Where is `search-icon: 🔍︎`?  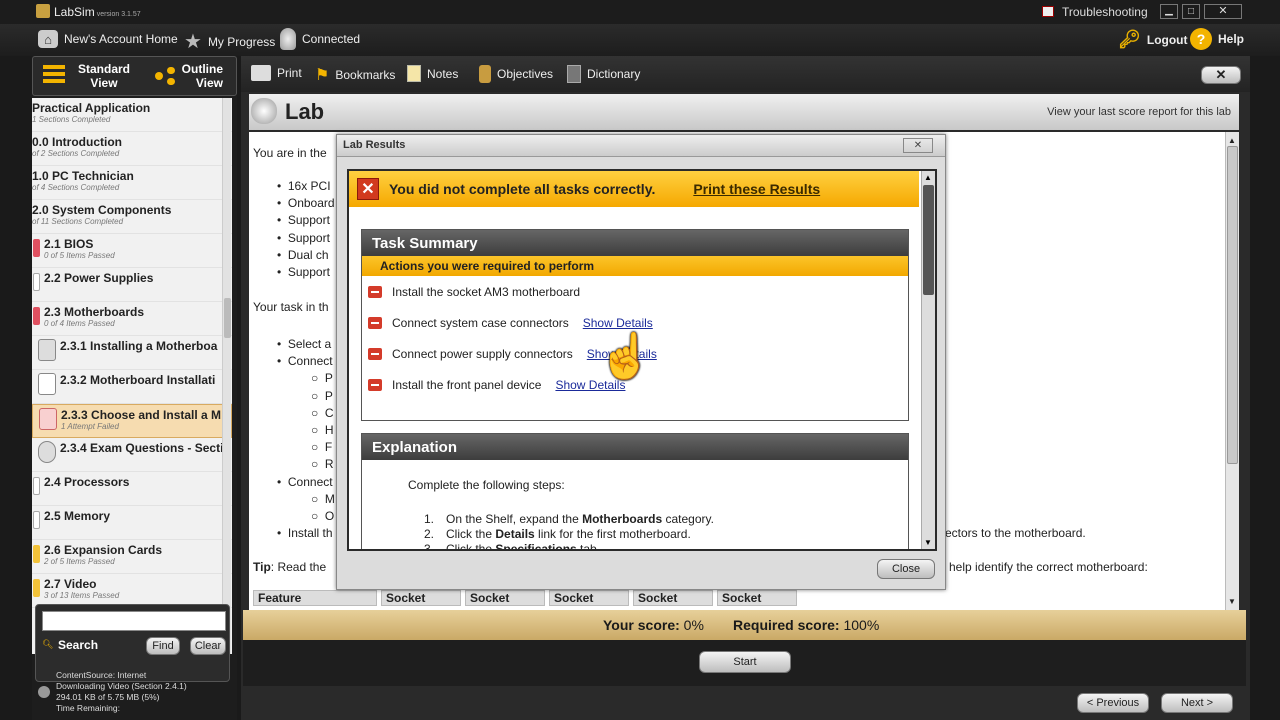
search-icon: 🔍︎ is located at coordinates (48, 644).